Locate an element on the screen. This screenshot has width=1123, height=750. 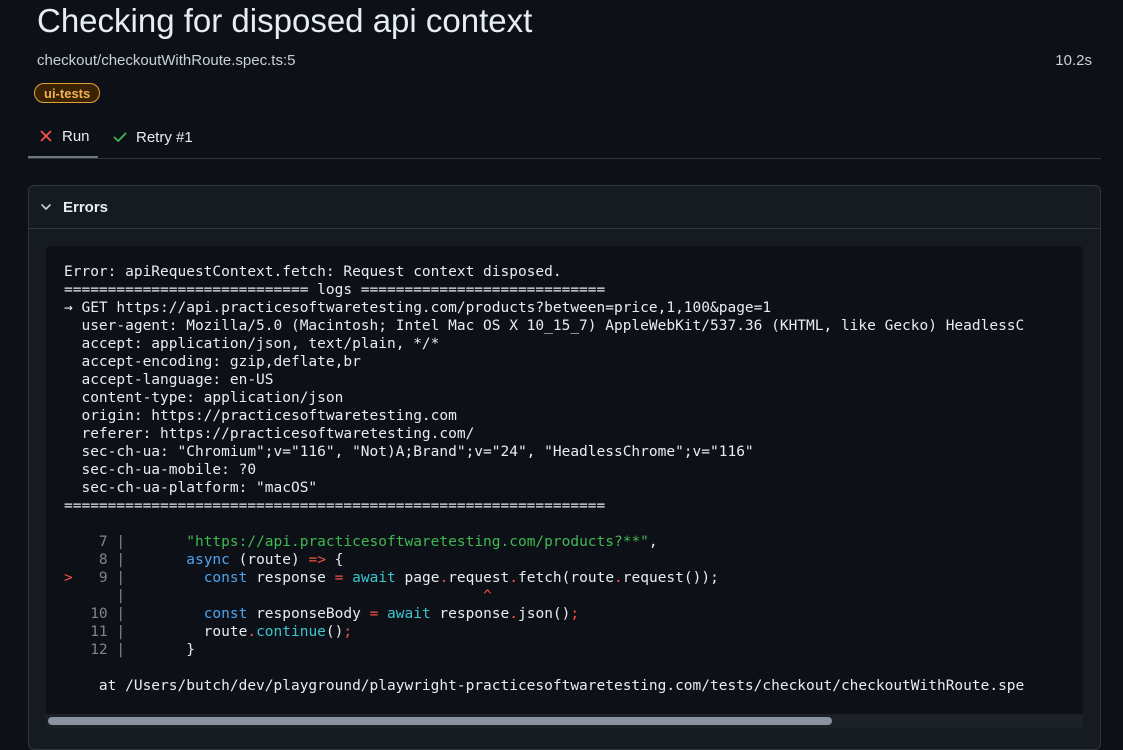
scrollbar-thumb is located at coordinates (440, 721).